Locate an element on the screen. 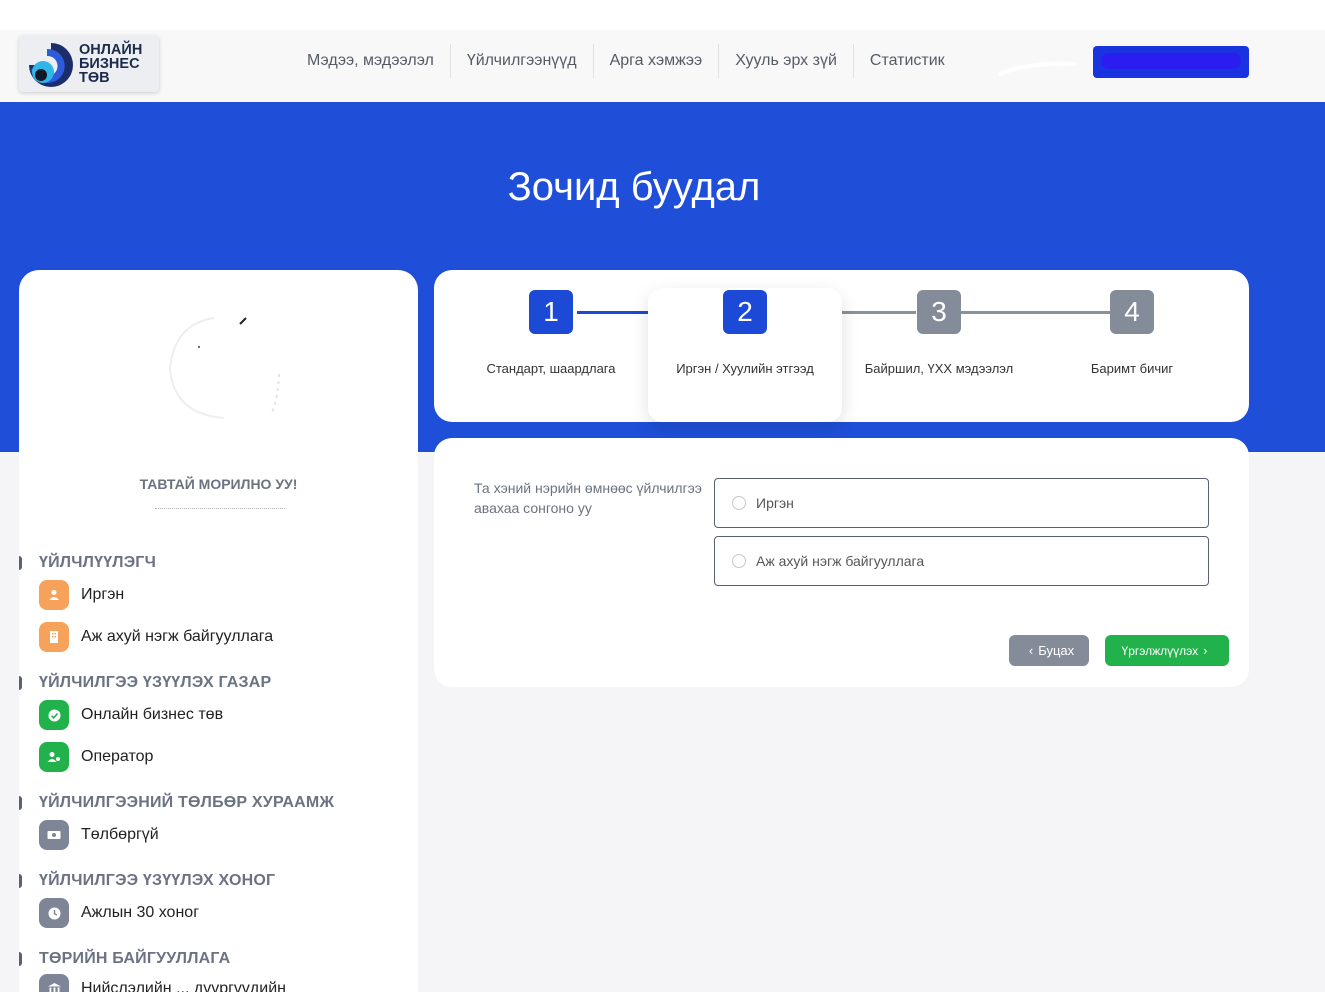  nav-item-services: Үйлчилгээнүүд is located at coordinates (521, 61).